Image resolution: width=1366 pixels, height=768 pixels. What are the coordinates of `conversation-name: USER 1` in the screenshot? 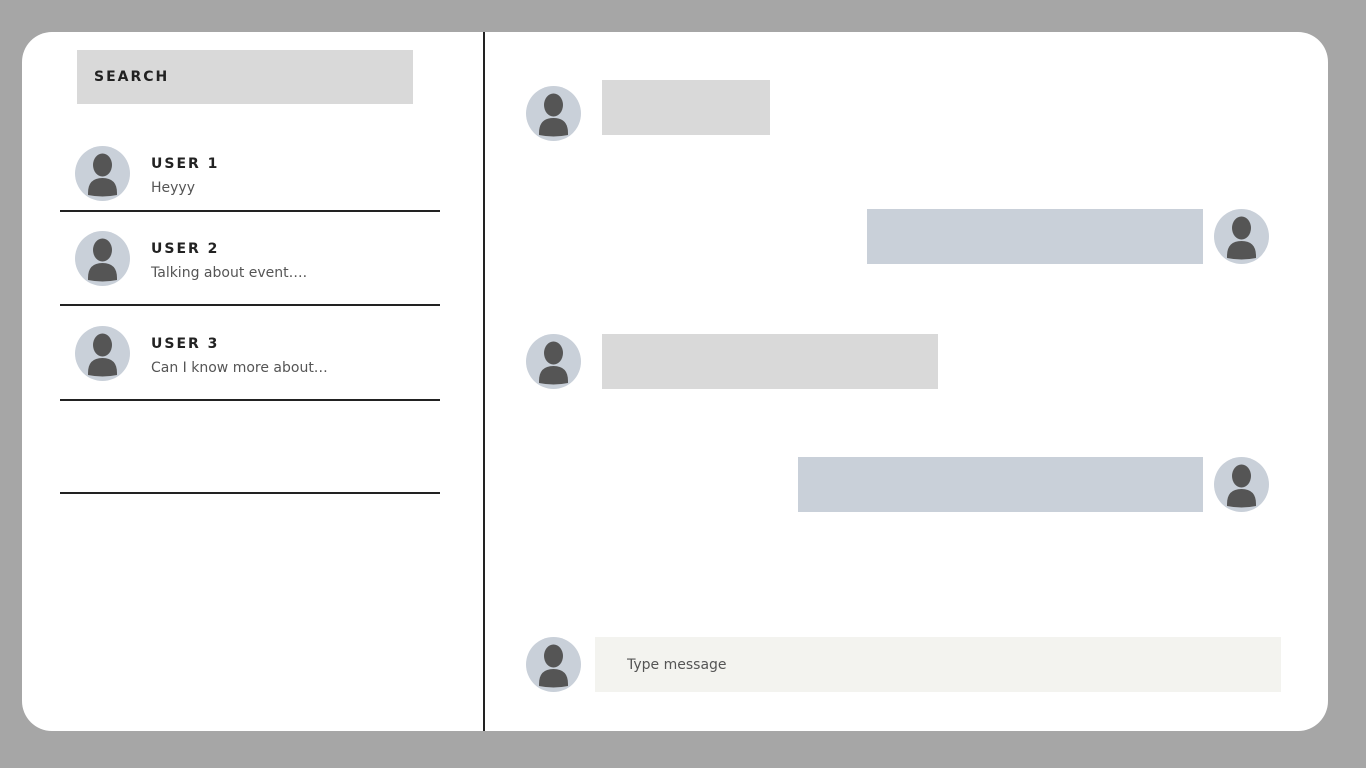 It's located at (185, 164).